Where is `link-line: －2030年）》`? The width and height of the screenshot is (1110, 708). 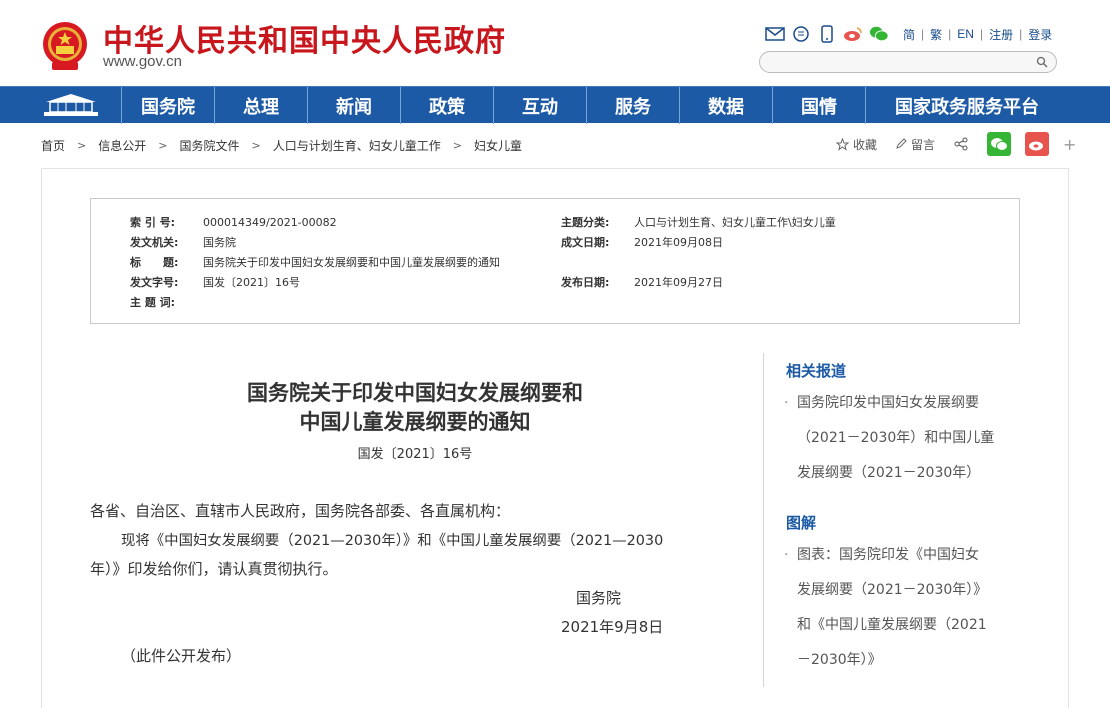 link-line: －2030年）》 is located at coordinates (839, 660).